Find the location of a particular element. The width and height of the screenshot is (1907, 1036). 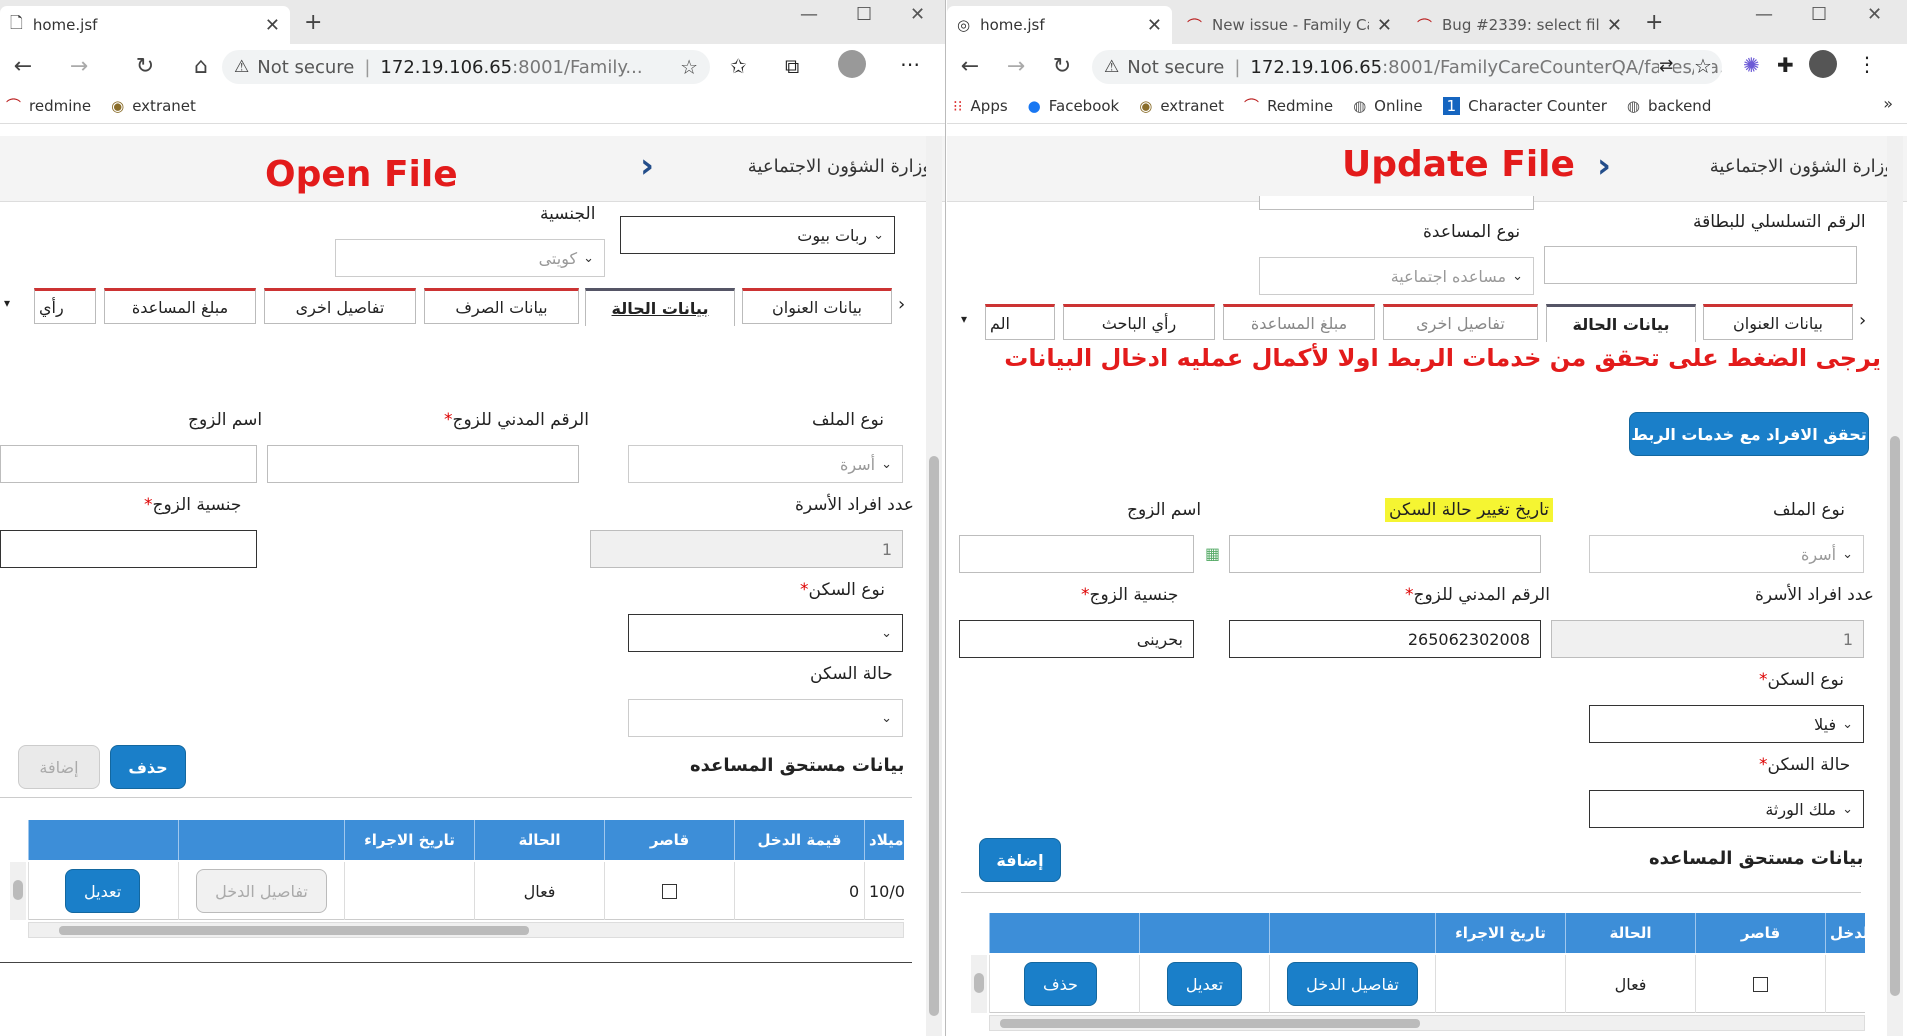

husband-civil-input is located at coordinates (423, 464).